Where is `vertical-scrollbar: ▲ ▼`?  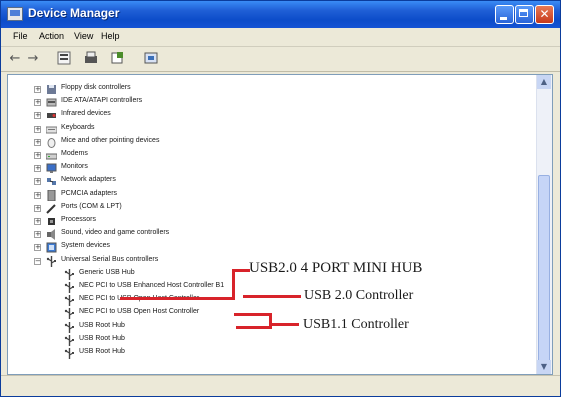
vertical-scrollbar: ▲ ▼ is located at coordinates (544, 224).